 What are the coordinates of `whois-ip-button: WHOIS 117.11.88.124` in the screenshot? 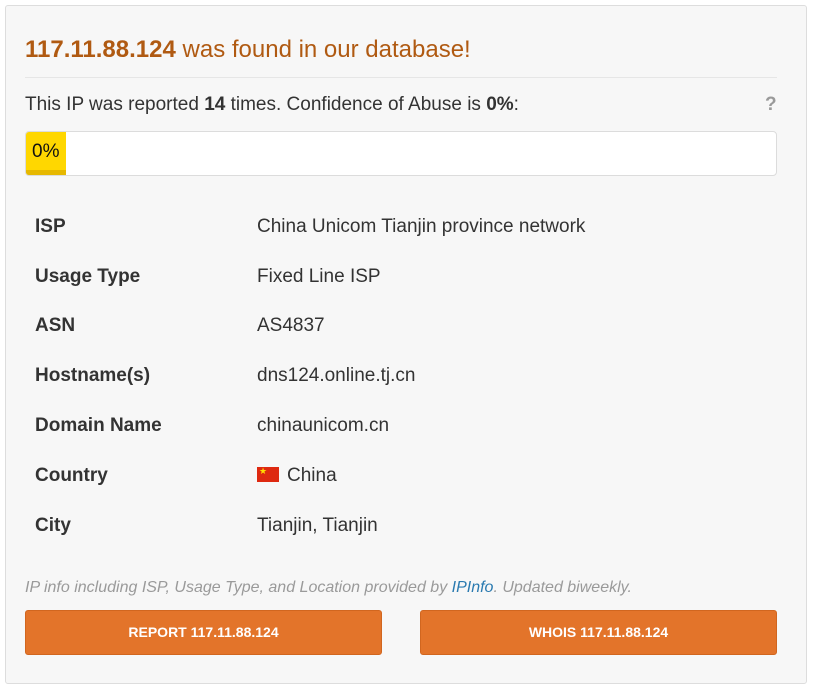 It's located at (598, 632).